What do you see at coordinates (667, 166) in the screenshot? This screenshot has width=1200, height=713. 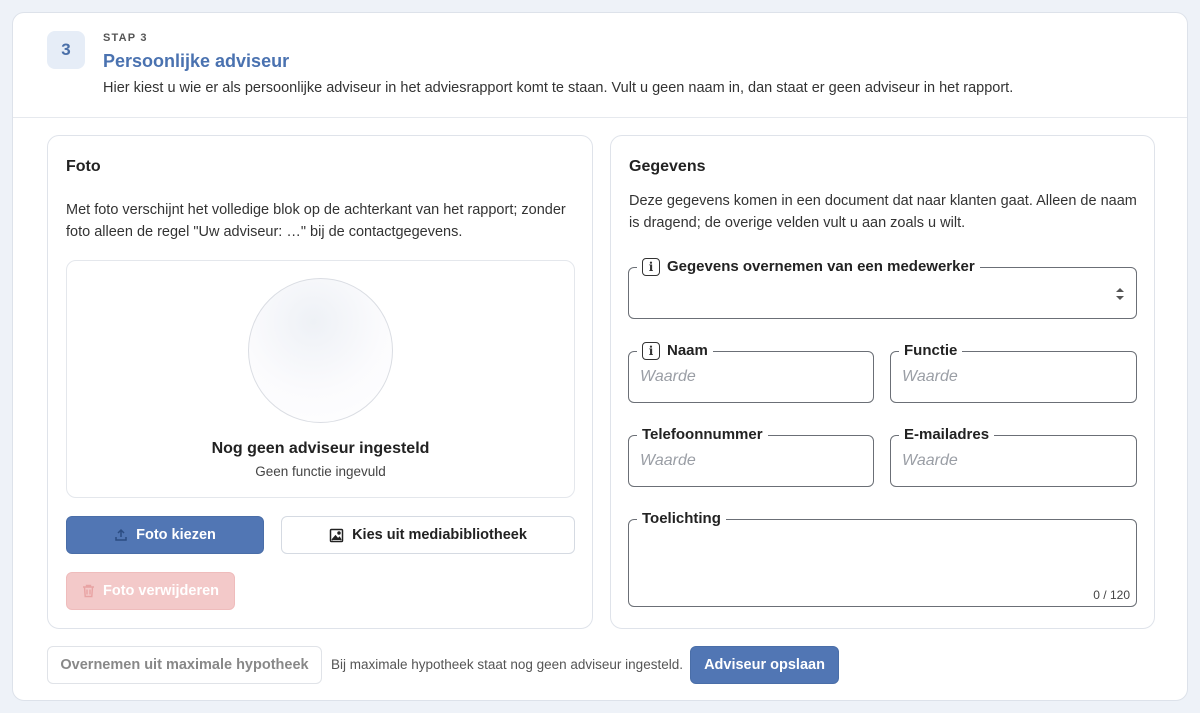 I see `details-panel-title: Gegevens` at bounding box center [667, 166].